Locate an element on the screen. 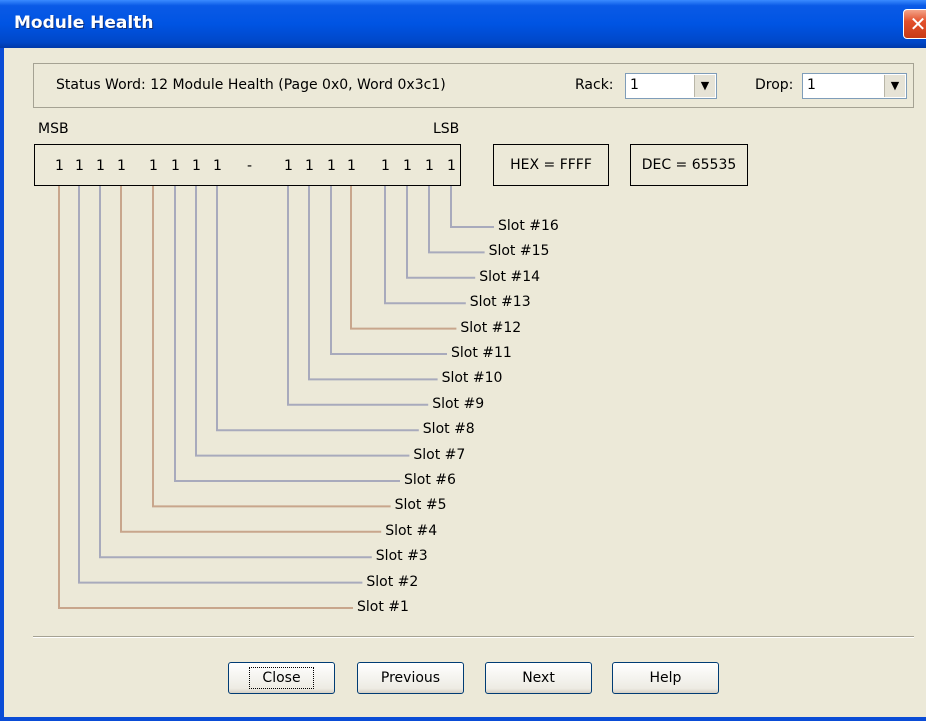  help-button-label: Help is located at coordinates (665, 678).